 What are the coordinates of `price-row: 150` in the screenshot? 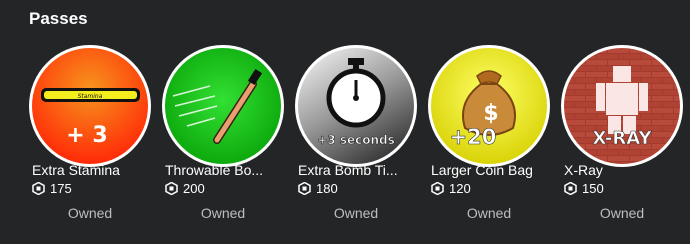 It's located at (584, 188).